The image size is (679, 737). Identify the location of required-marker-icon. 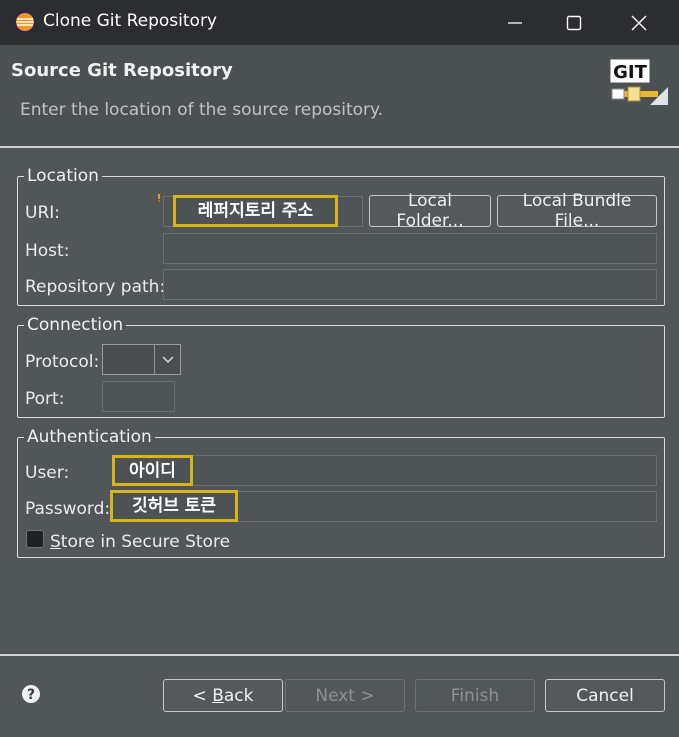
(159, 198).